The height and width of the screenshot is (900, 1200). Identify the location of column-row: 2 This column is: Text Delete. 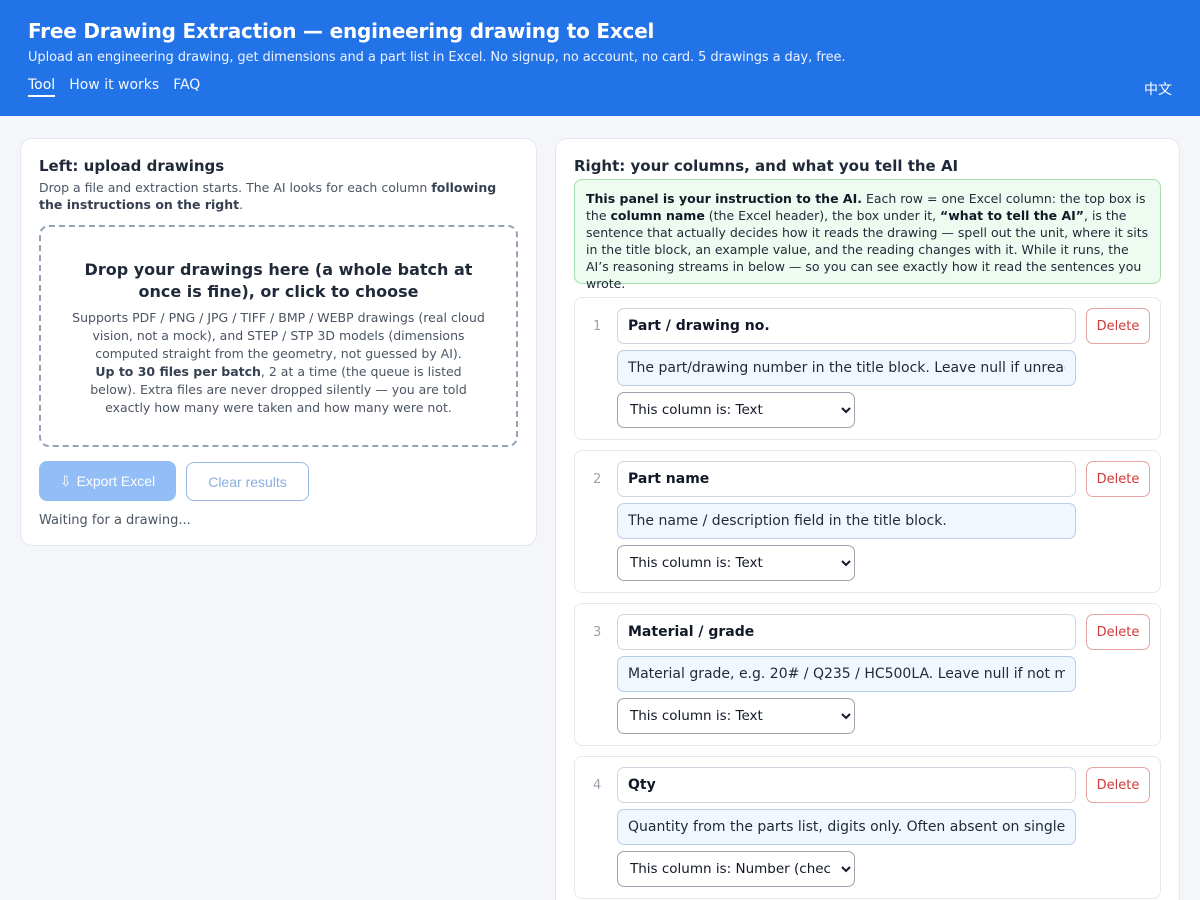
(867, 521).